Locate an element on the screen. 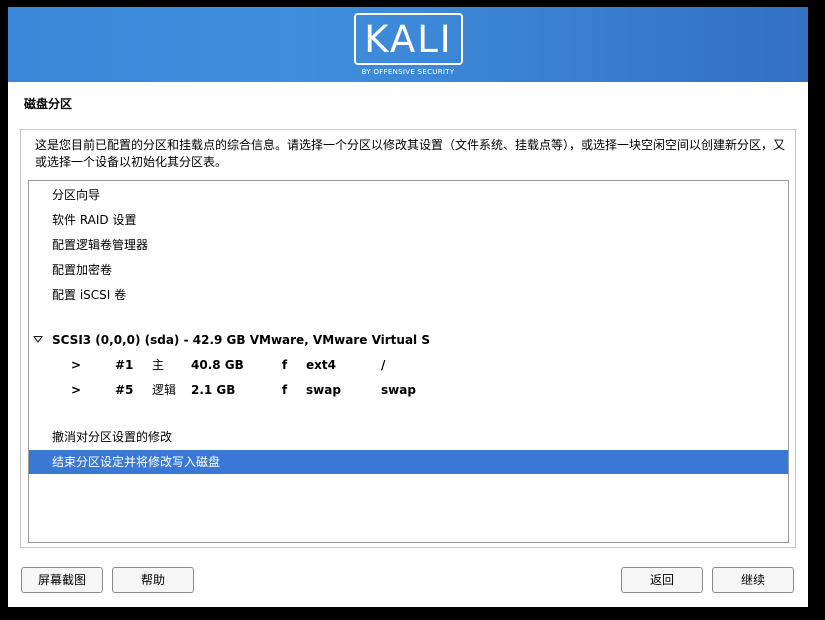 The width and height of the screenshot is (825, 620). kali-banner: KALI BY OFFENSIVE SECURITY is located at coordinates (408, 44).